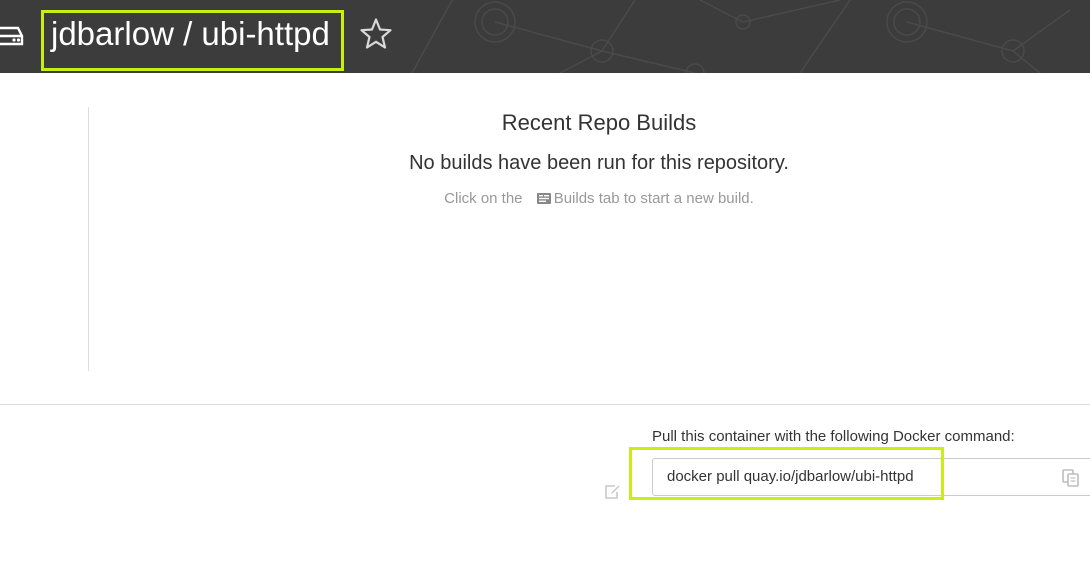  What do you see at coordinates (612, 492) in the screenshot?
I see `edit-icon` at bounding box center [612, 492].